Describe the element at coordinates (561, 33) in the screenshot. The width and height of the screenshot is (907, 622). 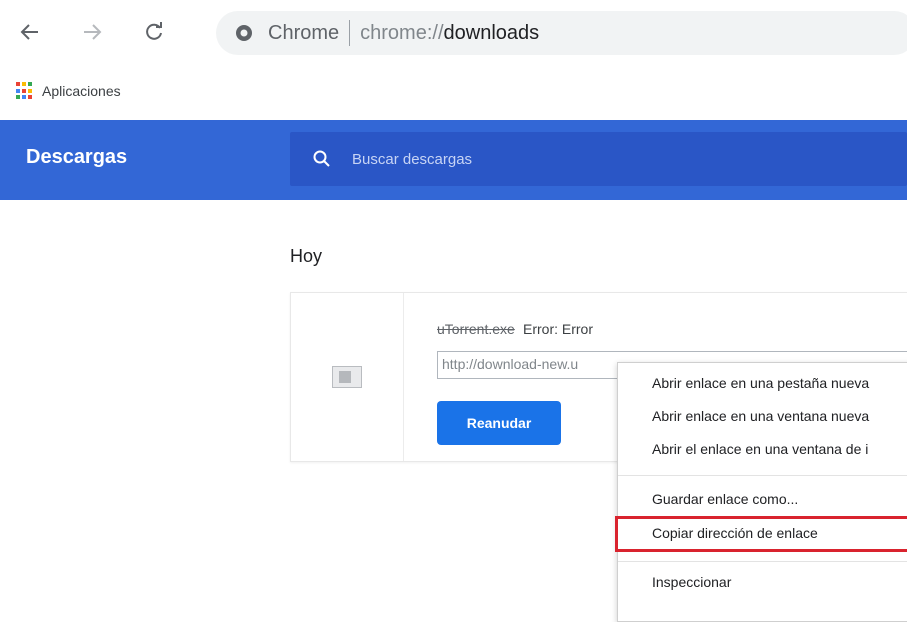
I see `address-bar: Chrome chrome://downloads` at that location.